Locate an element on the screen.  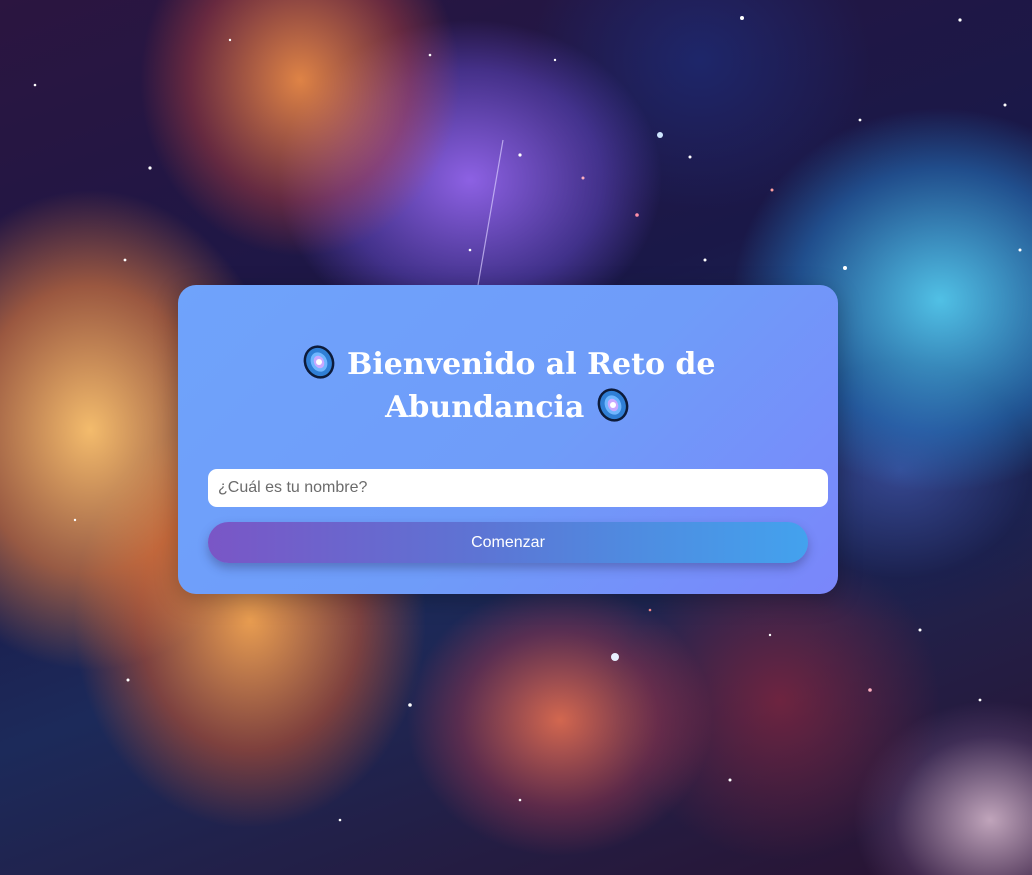
welcome-title: Bienvenido al Reto de Abundancia is located at coordinates (508, 386).